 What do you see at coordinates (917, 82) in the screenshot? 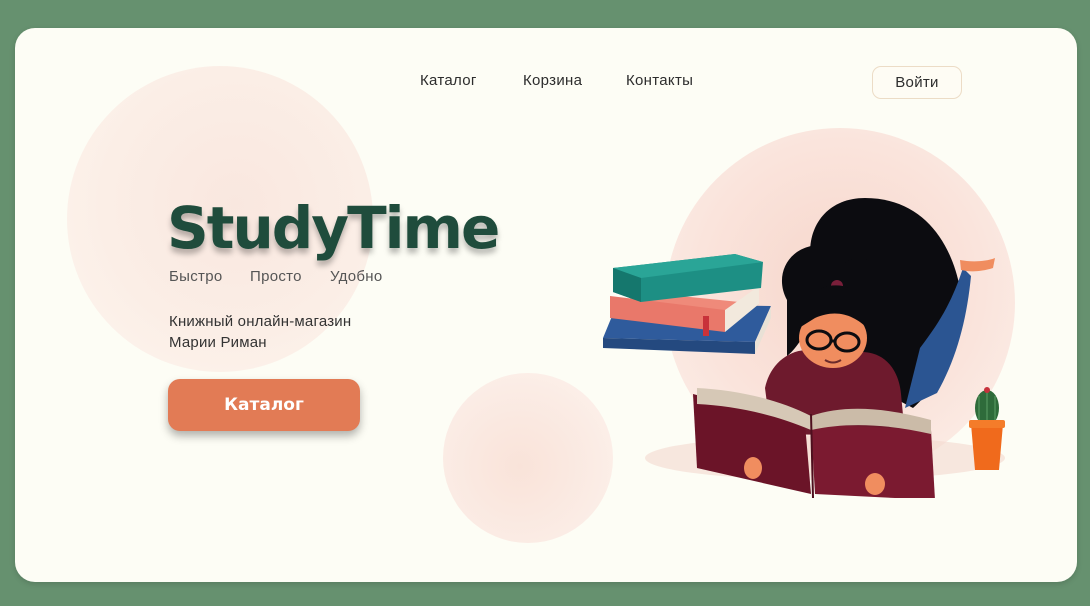
I see `login-button: Войти` at bounding box center [917, 82].